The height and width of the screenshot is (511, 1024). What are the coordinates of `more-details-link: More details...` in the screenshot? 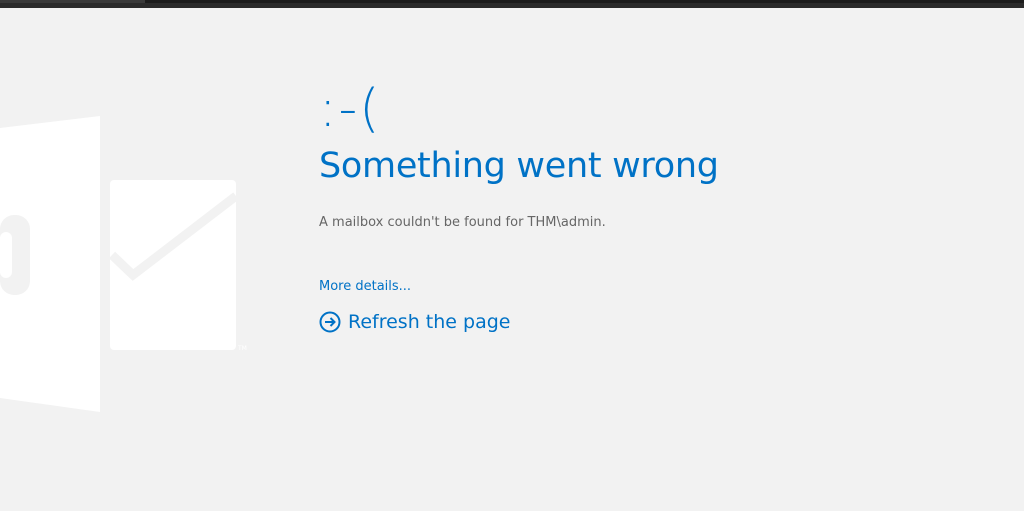 It's located at (365, 287).